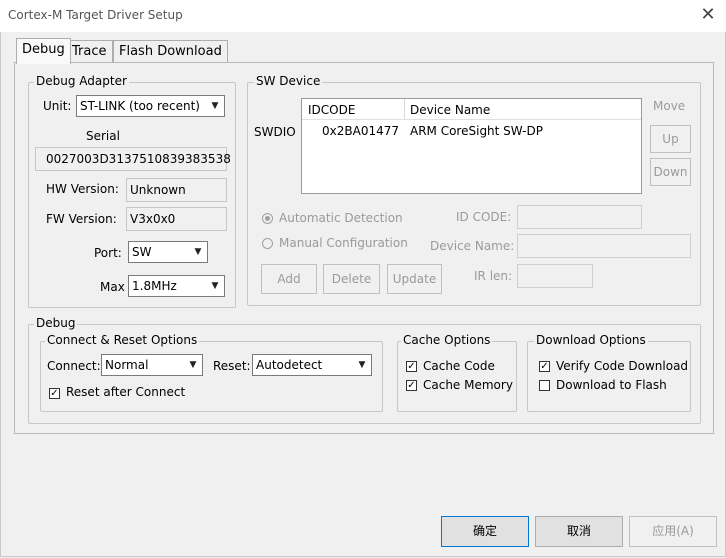 The width and height of the screenshot is (726, 558). Describe the element at coordinates (343, 243) in the screenshot. I see `manual-configuration-label: Manual Configuration` at that location.